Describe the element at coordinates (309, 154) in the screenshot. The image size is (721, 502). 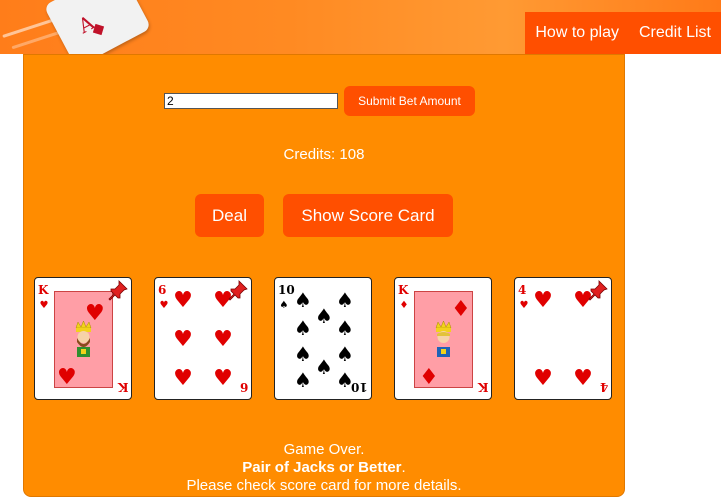
I see `credits-label: Credits:` at that location.